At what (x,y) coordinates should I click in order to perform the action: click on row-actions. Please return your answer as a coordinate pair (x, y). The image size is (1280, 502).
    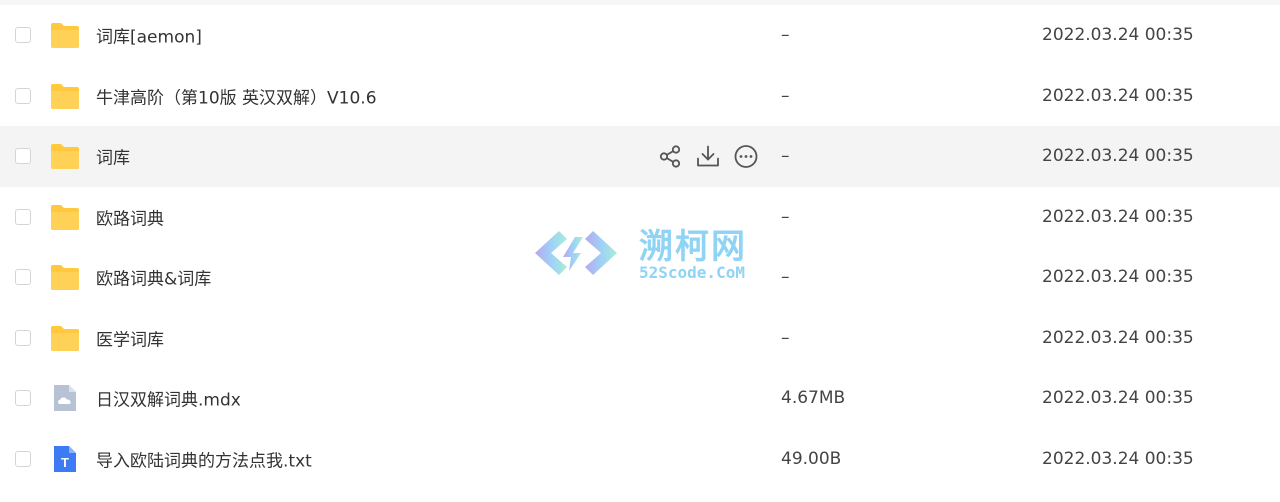
    Looking at the image, I should click on (707, 156).